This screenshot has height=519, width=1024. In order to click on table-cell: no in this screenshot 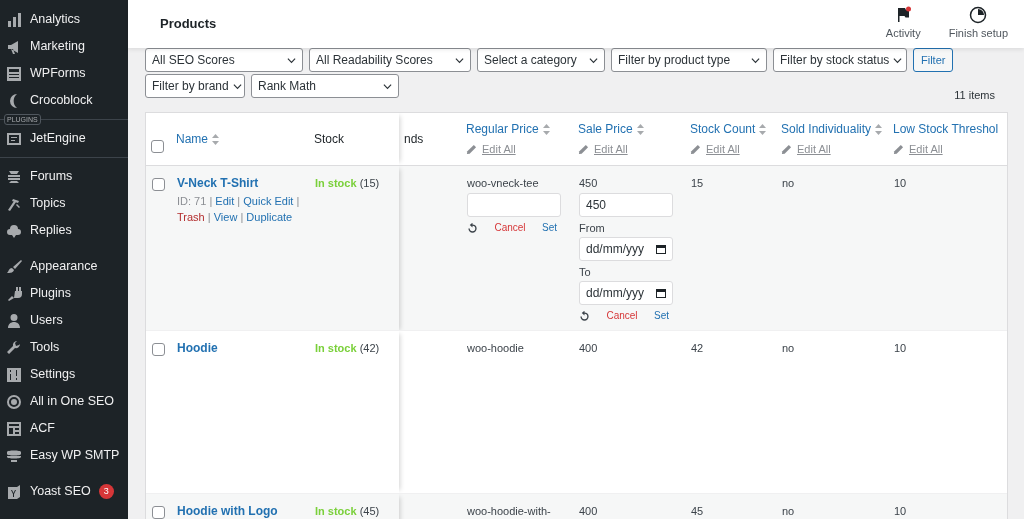, I will do `click(788, 511)`.